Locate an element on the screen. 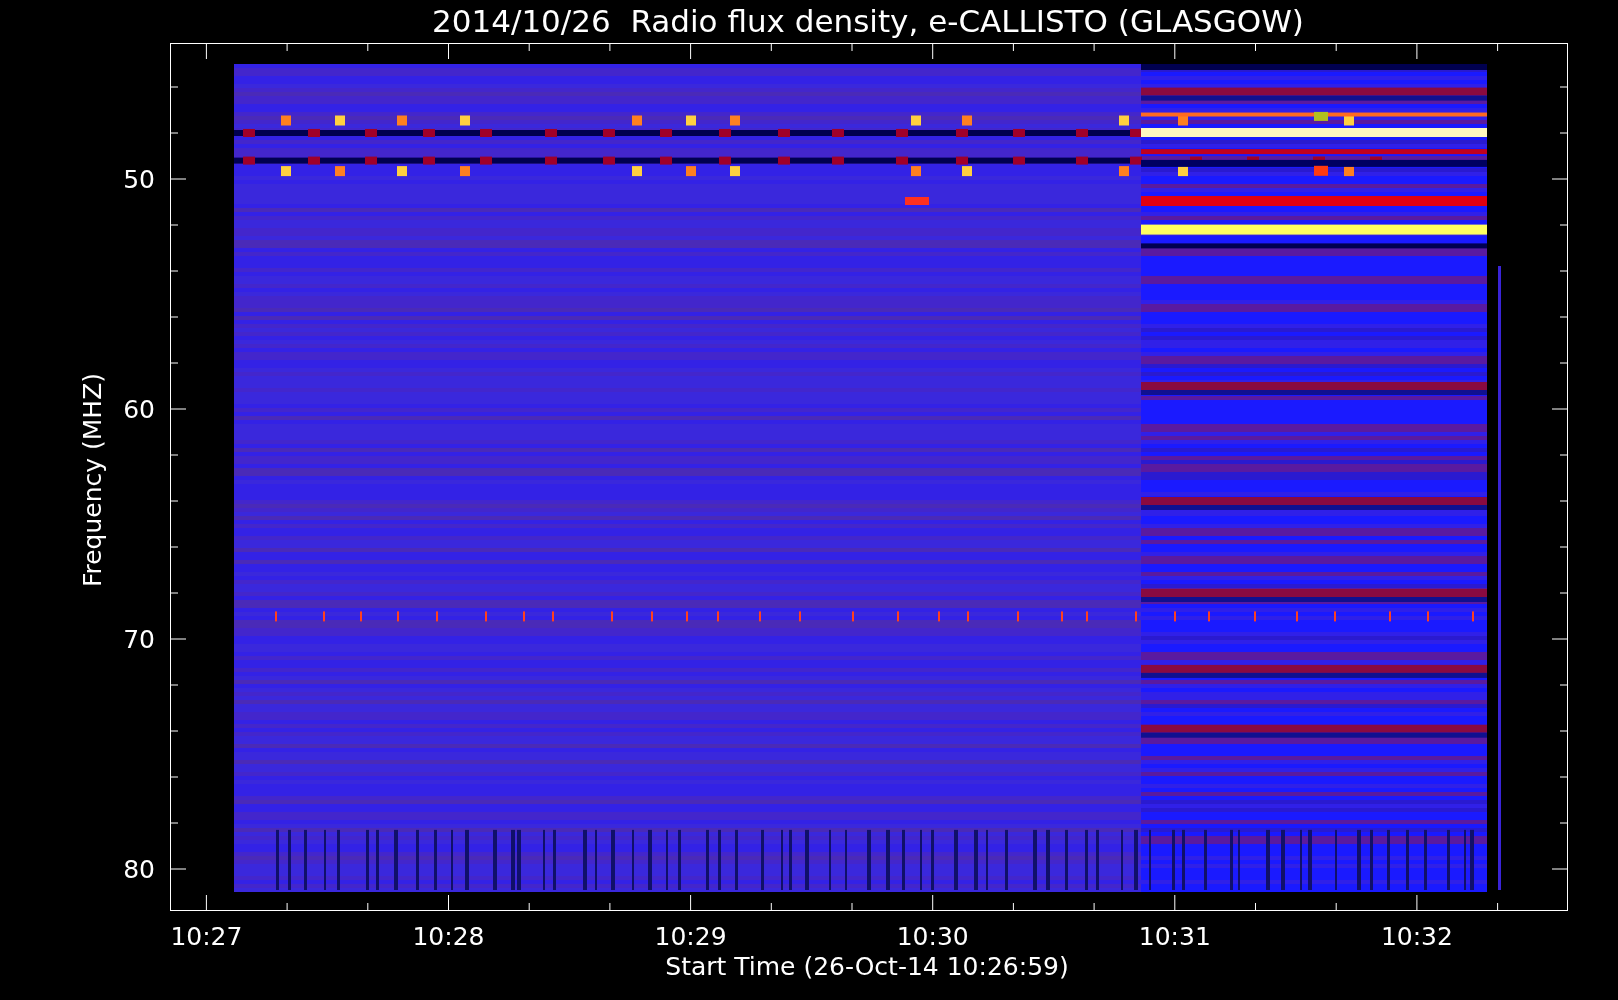 This screenshot has height=1000, width=1618. x-tick-label: 10:30 is located at coordinates (932, 936).